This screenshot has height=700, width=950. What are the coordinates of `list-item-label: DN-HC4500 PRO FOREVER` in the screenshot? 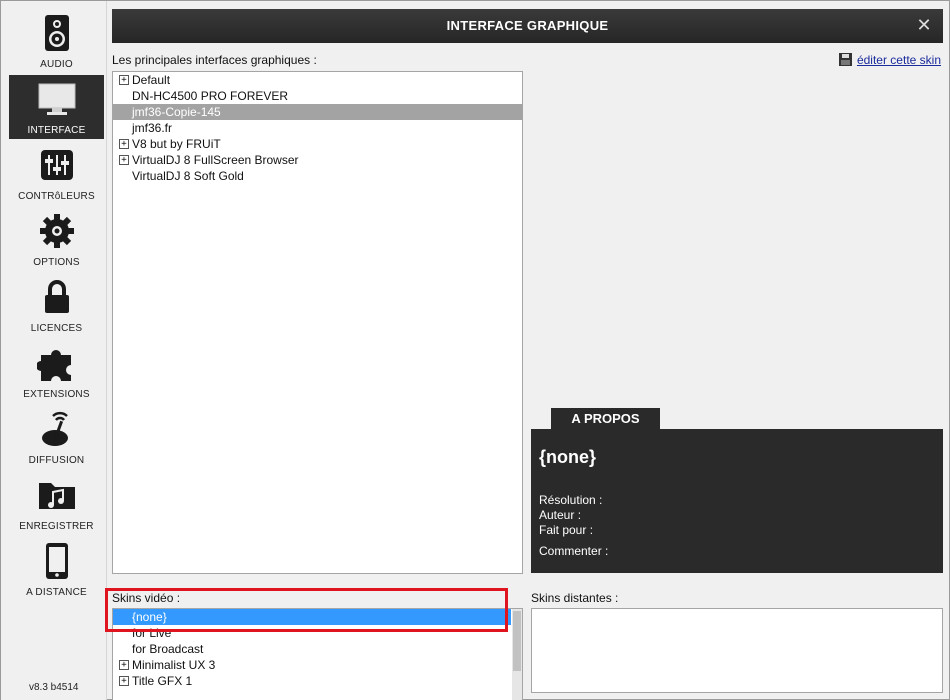 It's located at (210, 96).